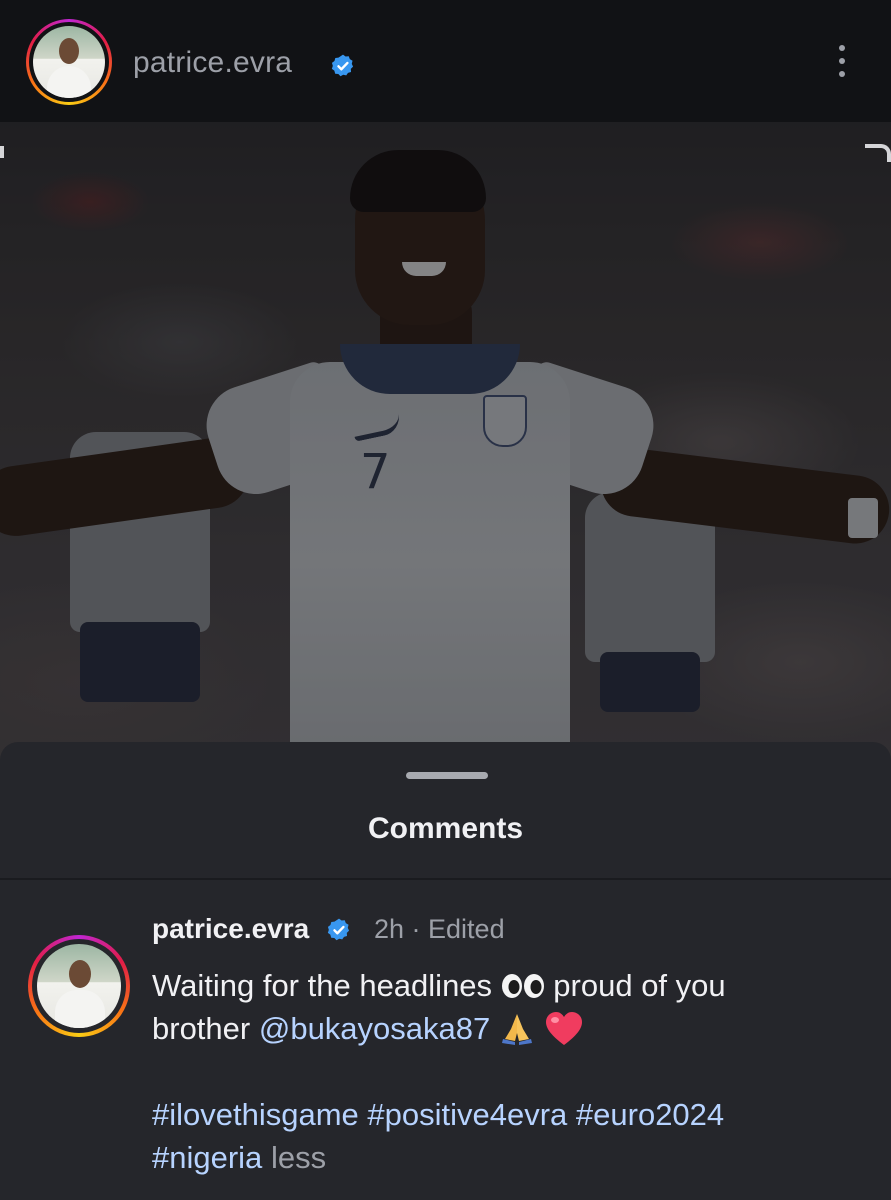 The height and width of the screenshot is (1200, 891). Describe the element at coordinates (212, 63) in the screenshot. I see `header-username: patrice.evra` at that location.